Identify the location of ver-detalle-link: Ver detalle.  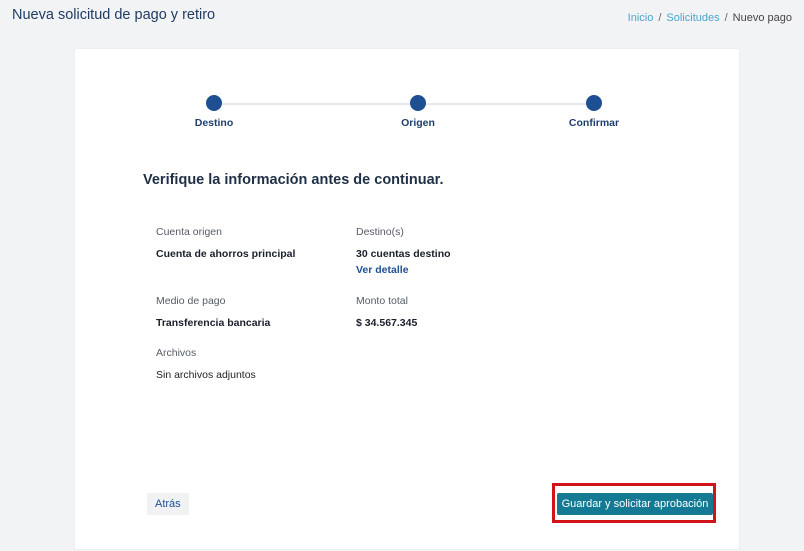
(403, 270).